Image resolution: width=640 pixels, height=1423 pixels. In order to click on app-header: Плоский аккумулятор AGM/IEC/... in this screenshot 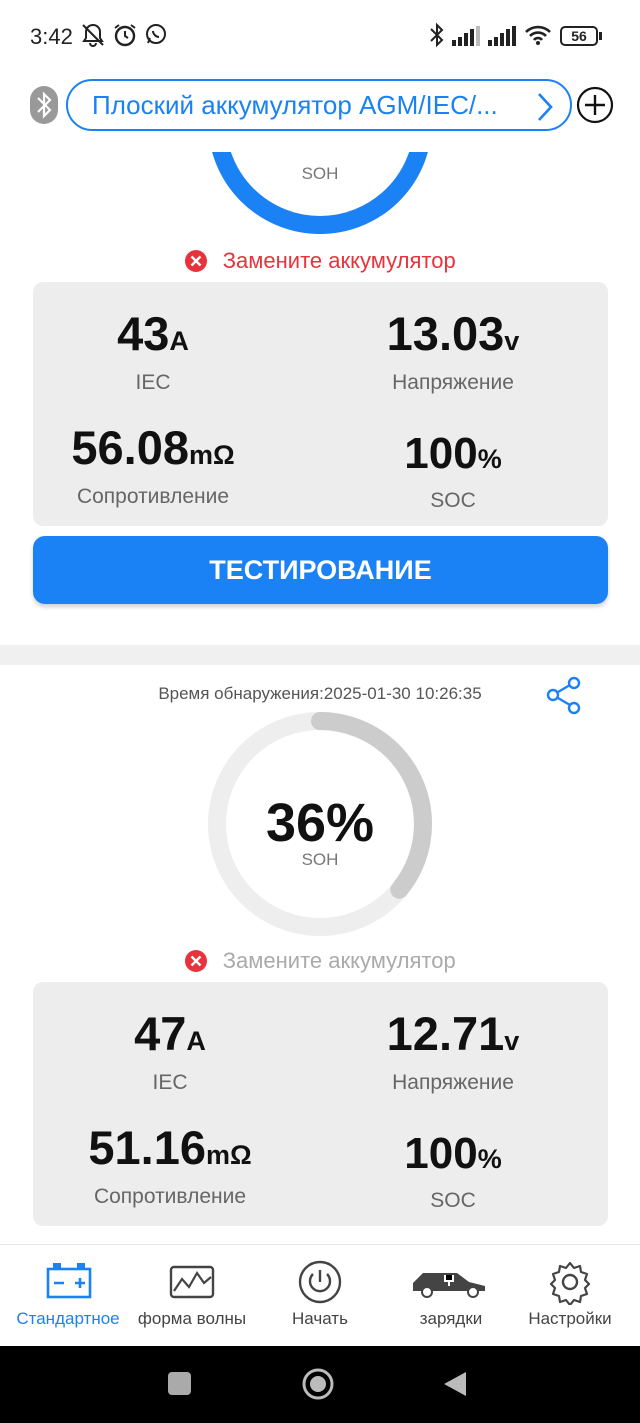, I will do `click(320, 112)`.